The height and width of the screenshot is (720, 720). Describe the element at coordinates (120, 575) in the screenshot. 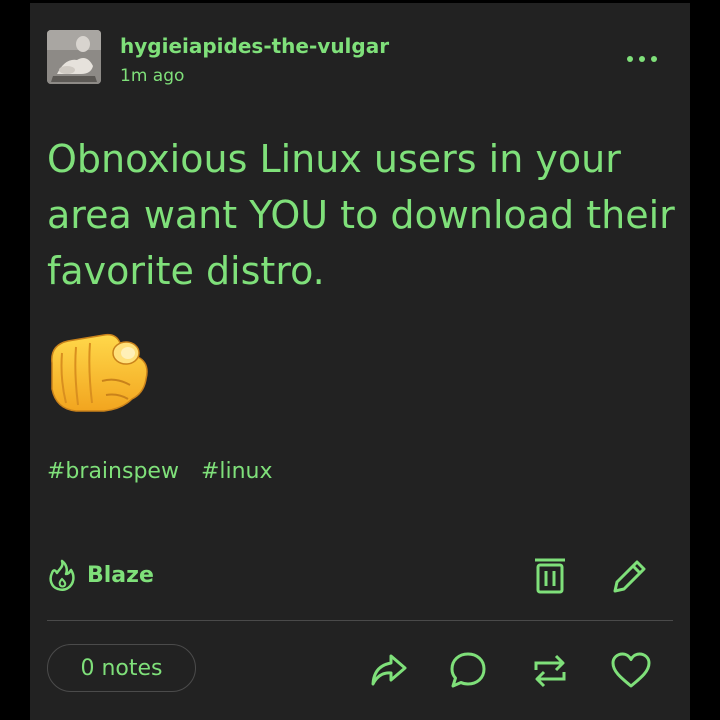

I see `blaze-label: Blaze` at that location.